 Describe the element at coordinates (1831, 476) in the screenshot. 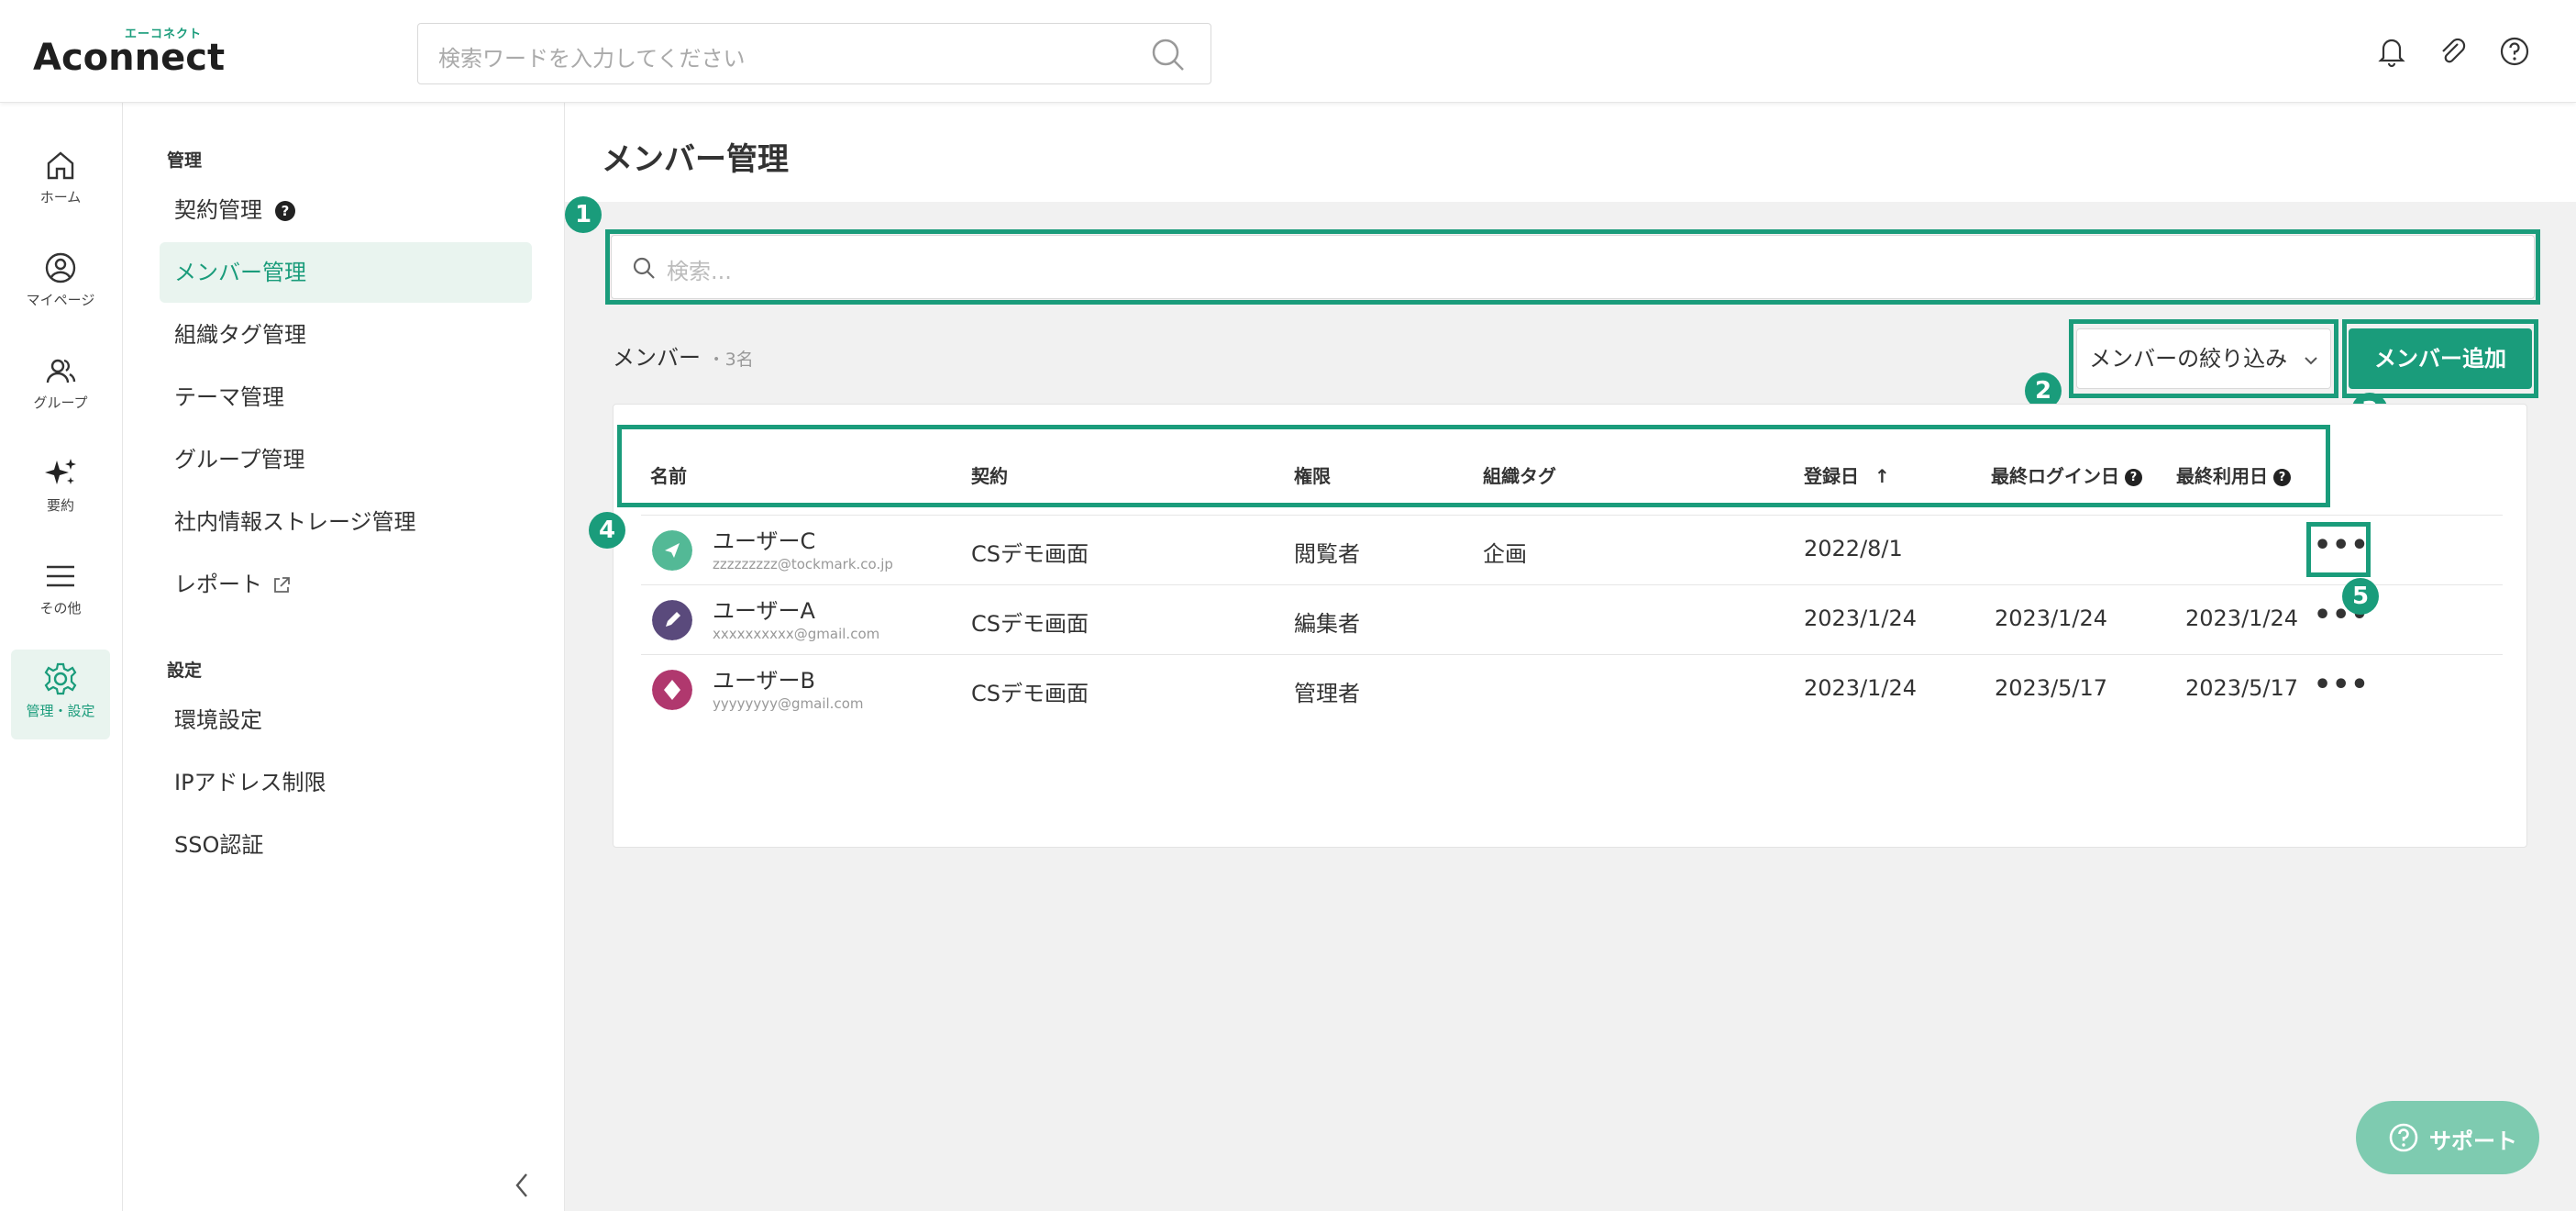

I see `column-header-label: 登録日` at that location.